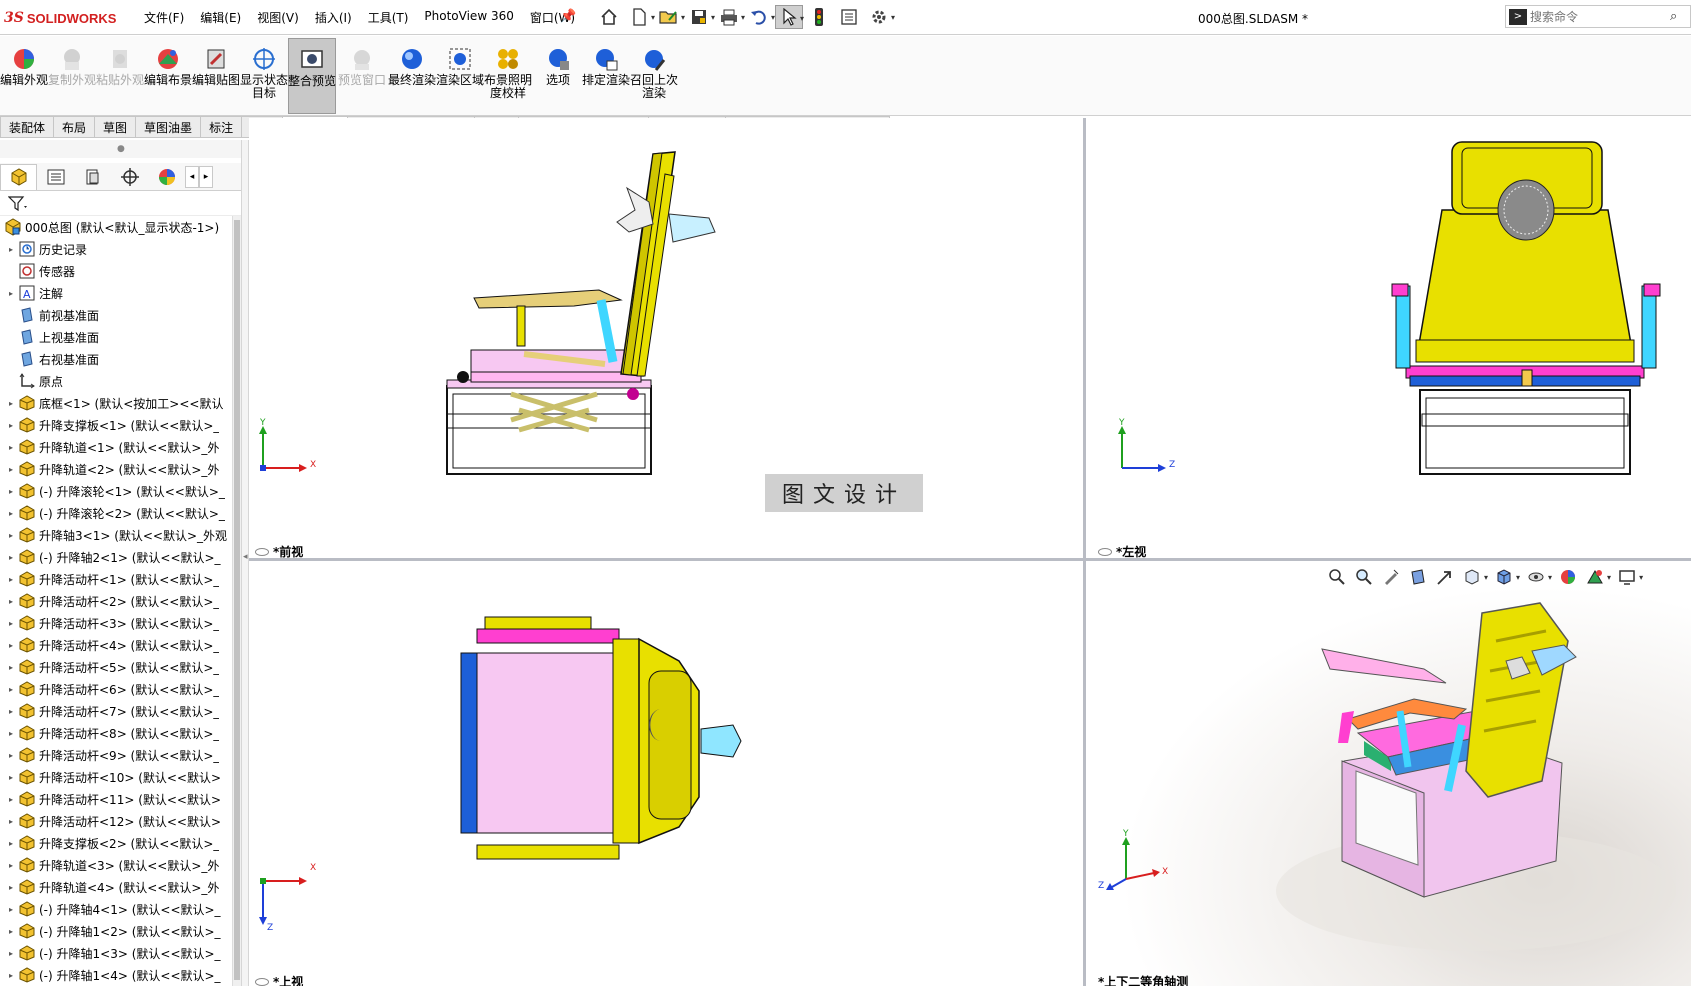 The image size is (1691, 986). Describe the element at coordinates (72, 76) in the screenshot. I see `copy-appearance-button: 复制外观` at that location.